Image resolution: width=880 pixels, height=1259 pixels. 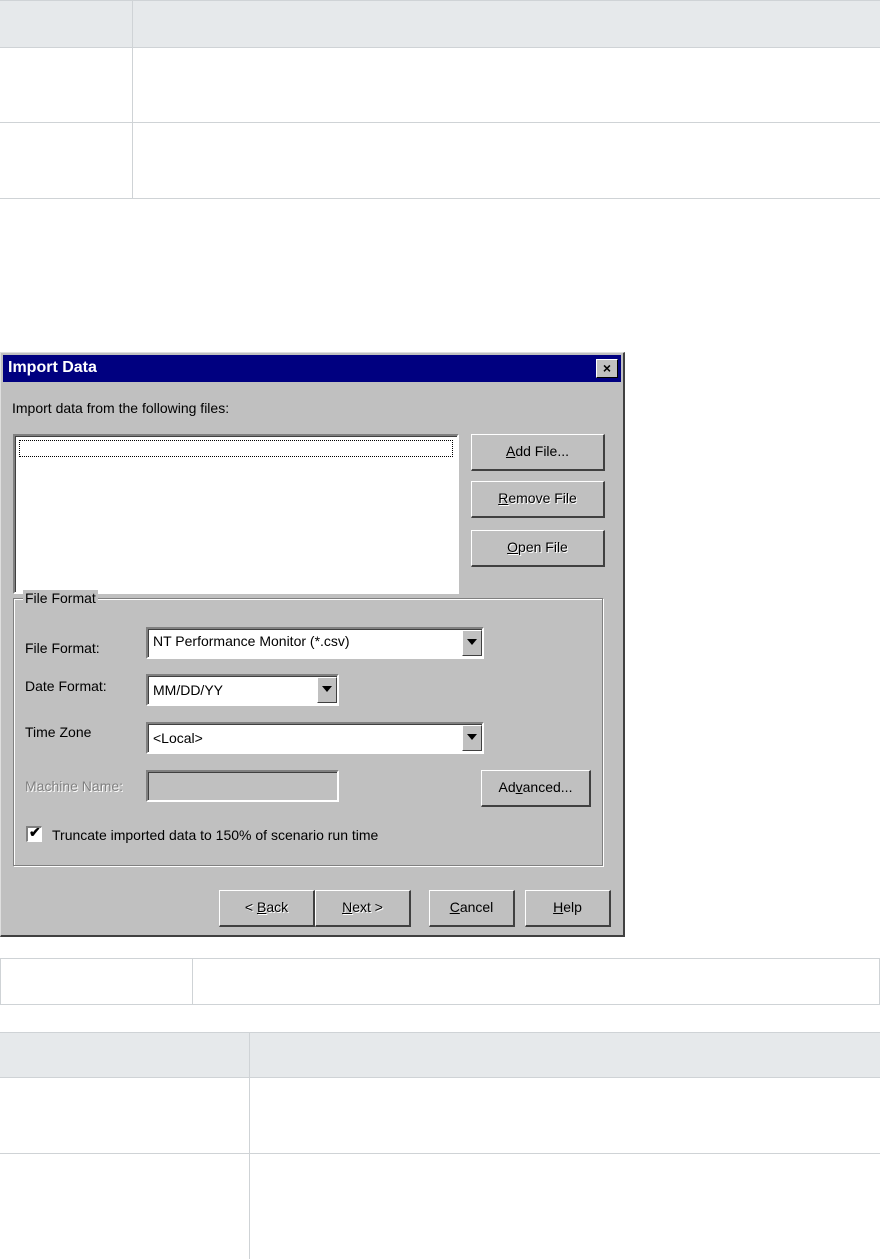 What do you see at coordinates (52, 367) in the screenshot?
I see `dialog-title: Import Data` at bounding box center [52, 367].